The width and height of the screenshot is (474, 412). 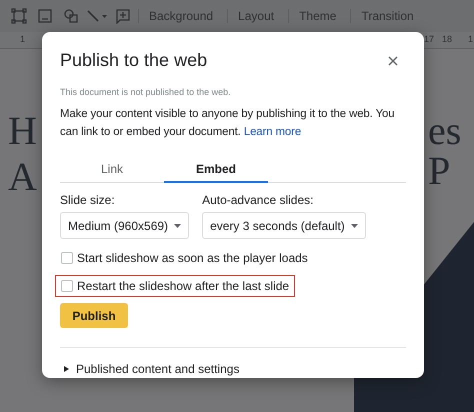 What do you see at coordinates (228, 123) in the screenshot?
I see `description-text: Make your content visible to anyone by publishing it to the web. You can link to or embed your document. Learn more` at bounding box center [228, 123].